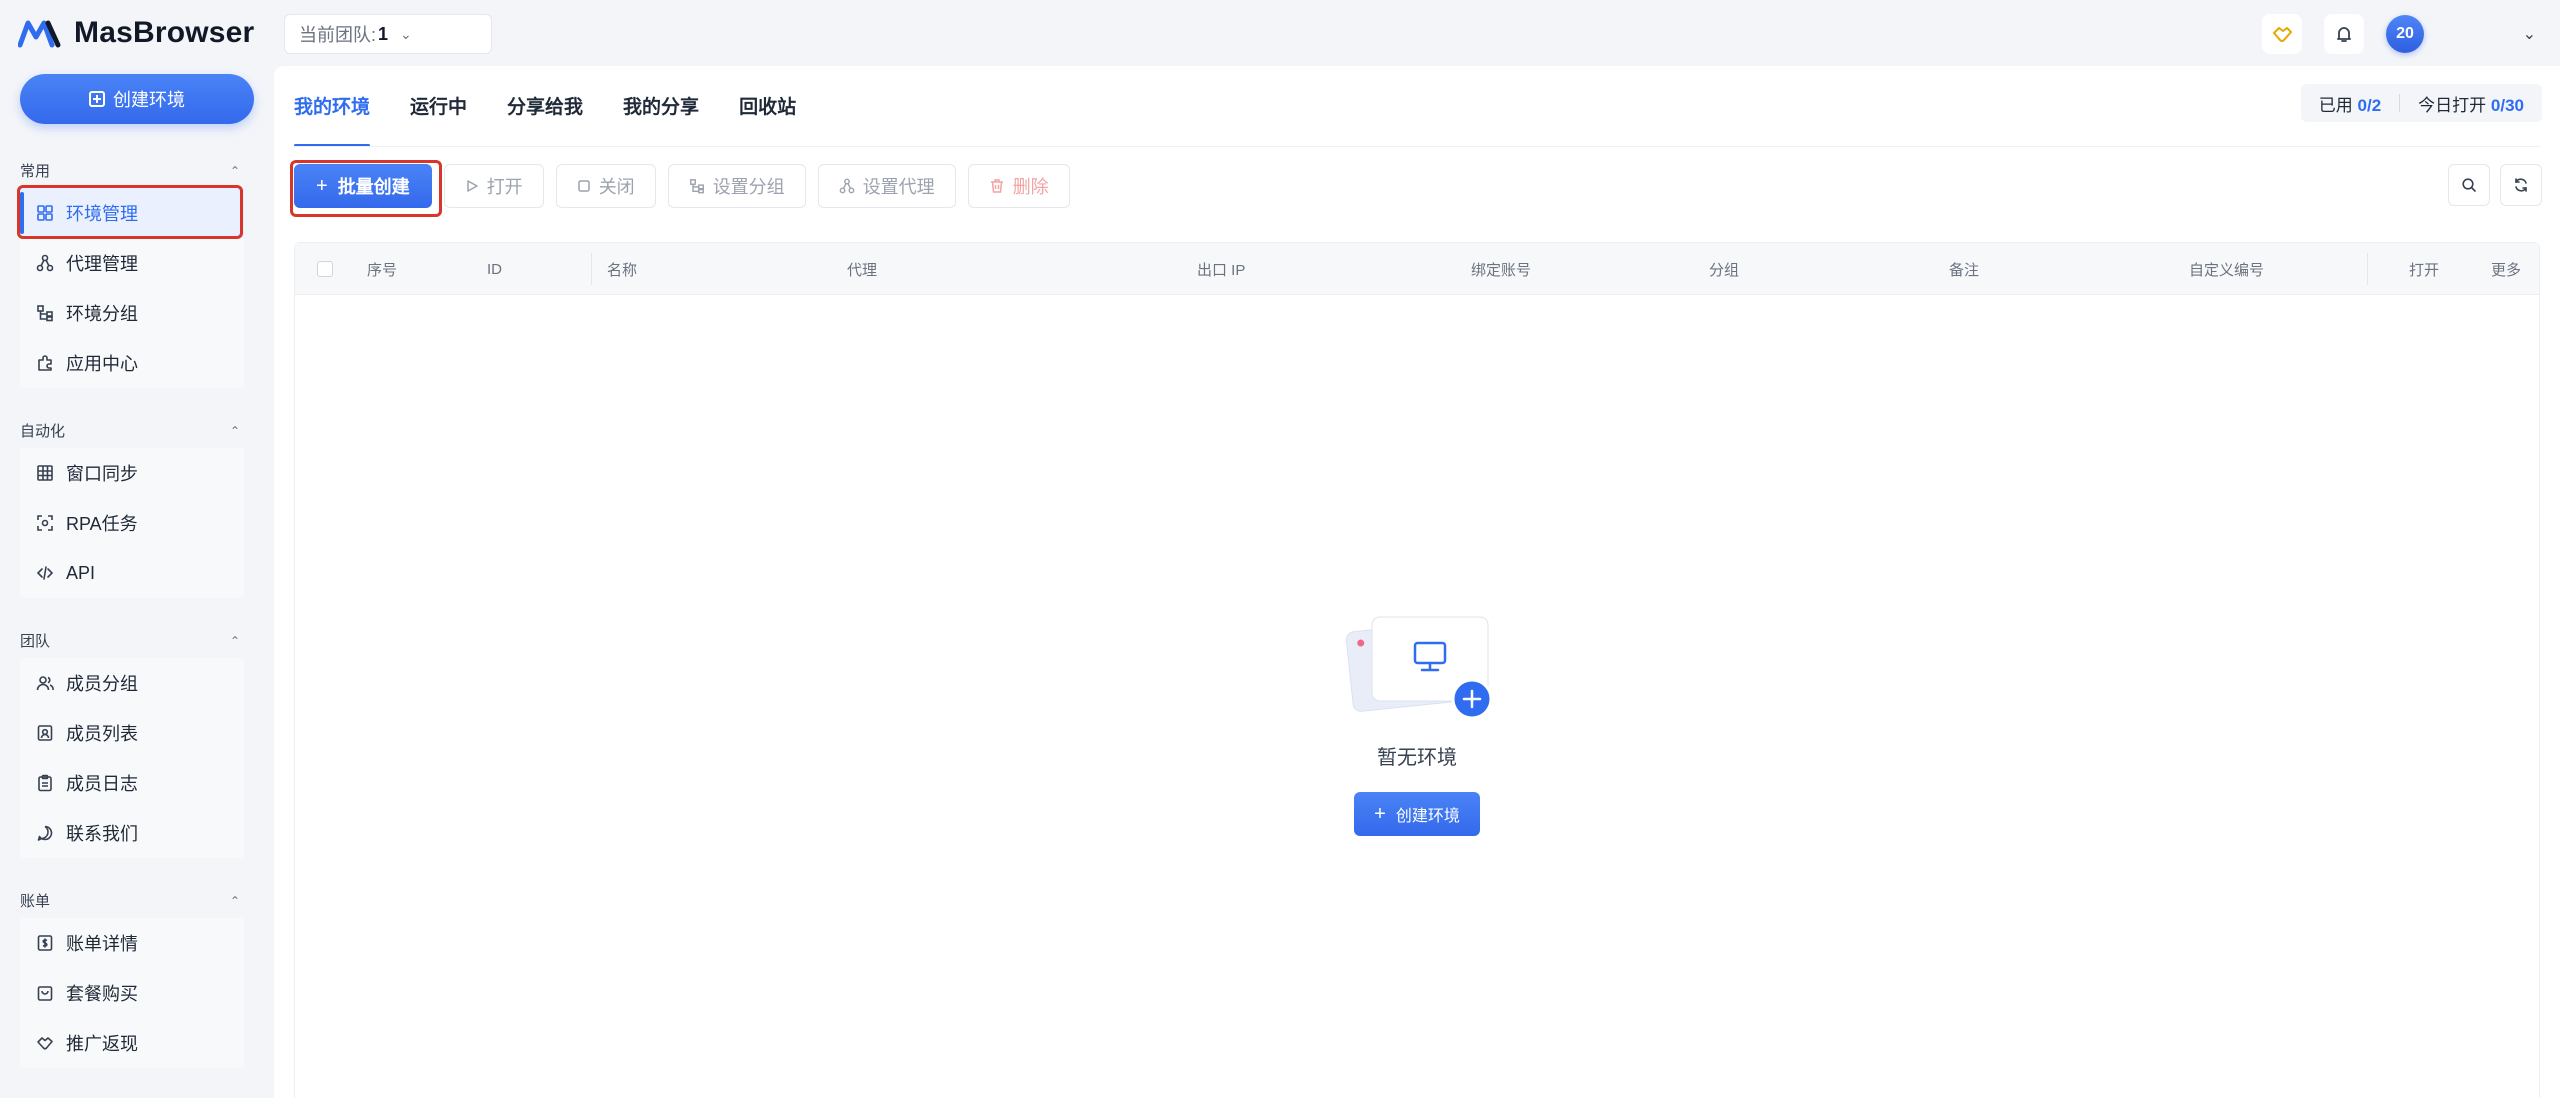  I want to click on code-icon, so click(45, 573).